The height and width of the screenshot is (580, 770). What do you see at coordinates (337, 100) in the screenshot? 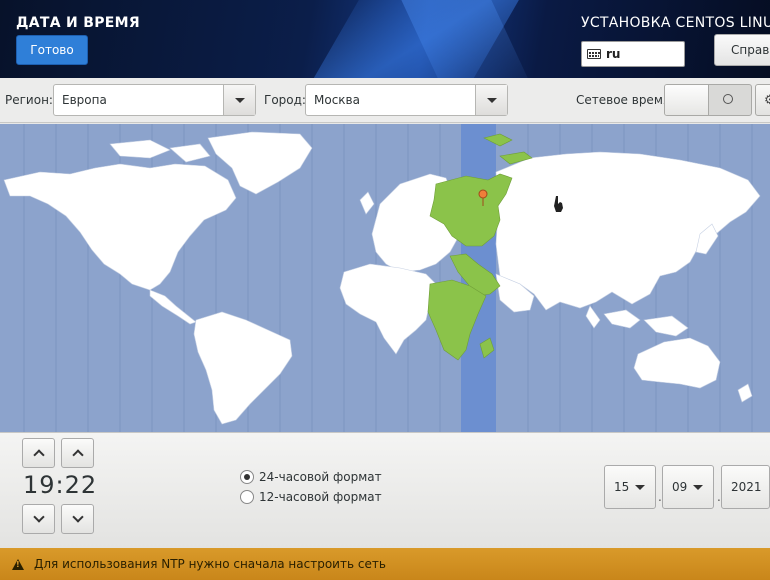
I see `city-value: Москва` at bounding box center [337, 100].